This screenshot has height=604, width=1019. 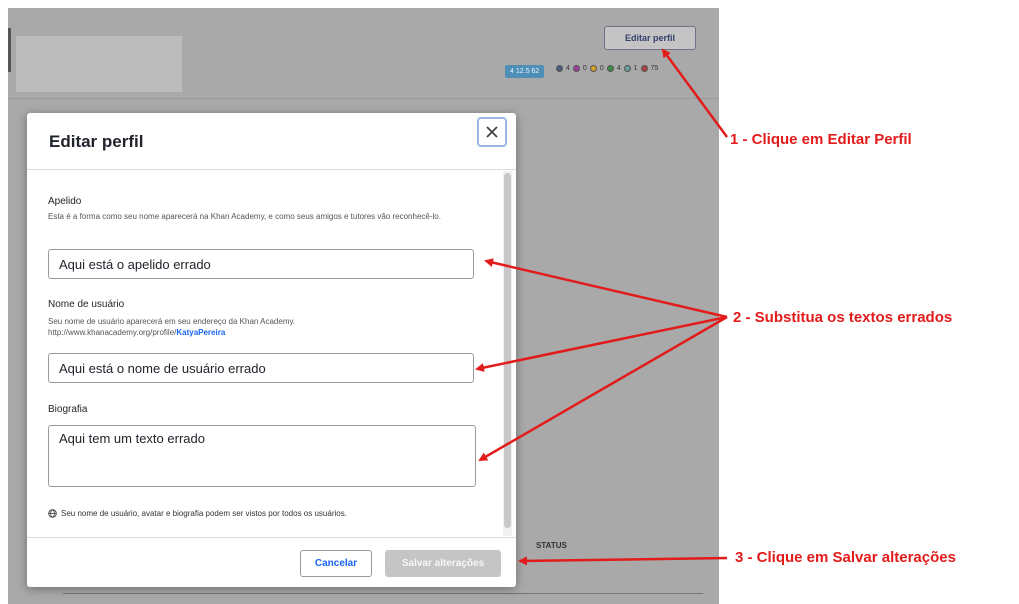 What do you see at coordinates (845, 557) in the screenshot?
I see `annotation-step3: 3 - Clique em Salvar alterações` at bounding box center [845, 557].